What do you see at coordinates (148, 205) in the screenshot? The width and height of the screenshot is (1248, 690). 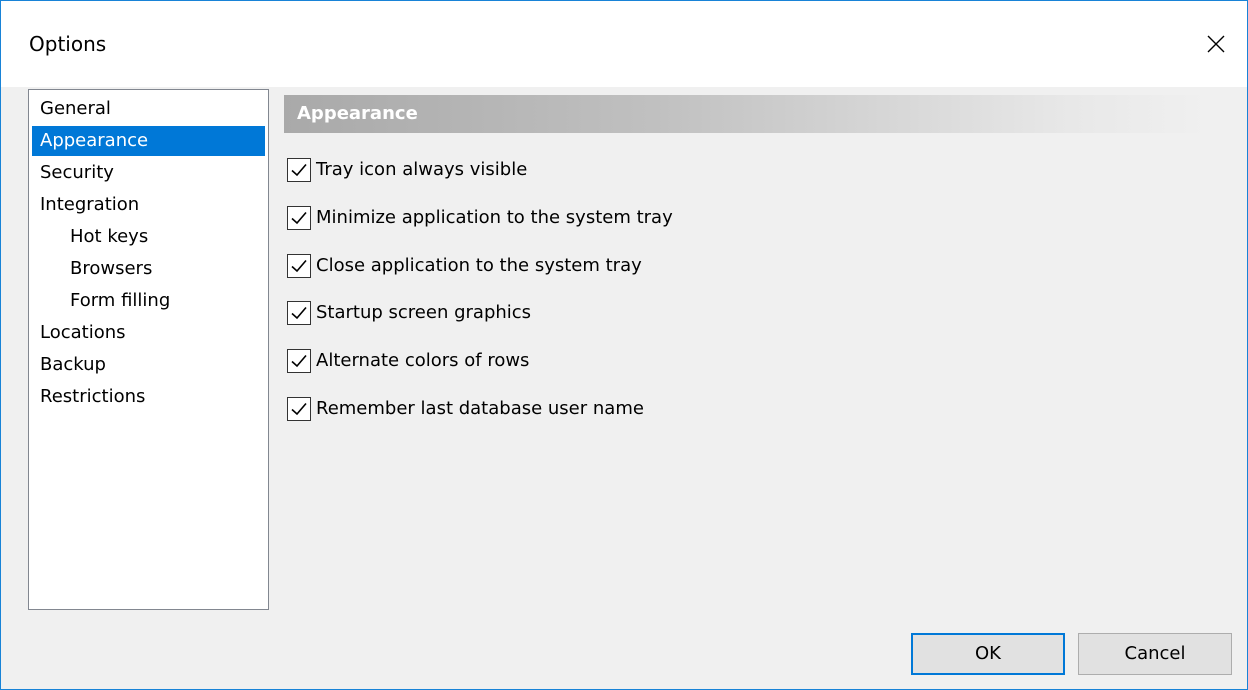 I see `nav-item-integration: Integration` at bounding box center [148, 205].